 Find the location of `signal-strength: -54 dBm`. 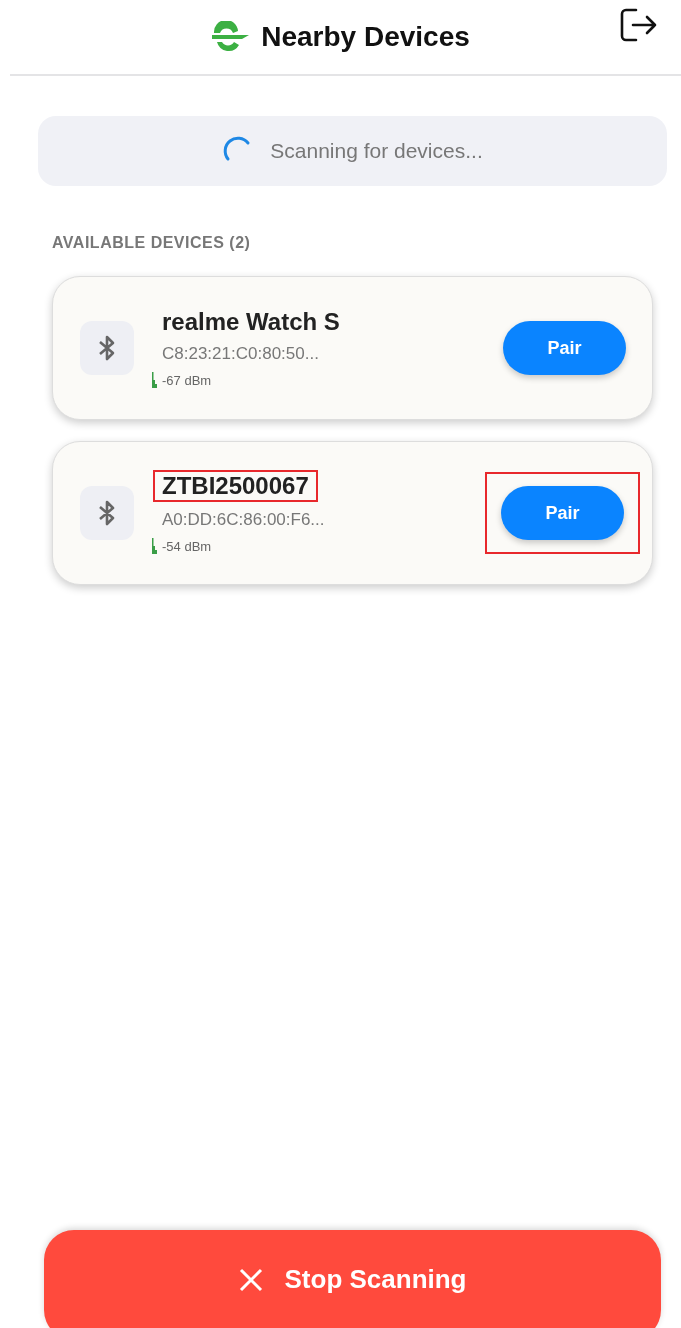

signal-strength: -54 dBm is located at coordinates (187, 546).